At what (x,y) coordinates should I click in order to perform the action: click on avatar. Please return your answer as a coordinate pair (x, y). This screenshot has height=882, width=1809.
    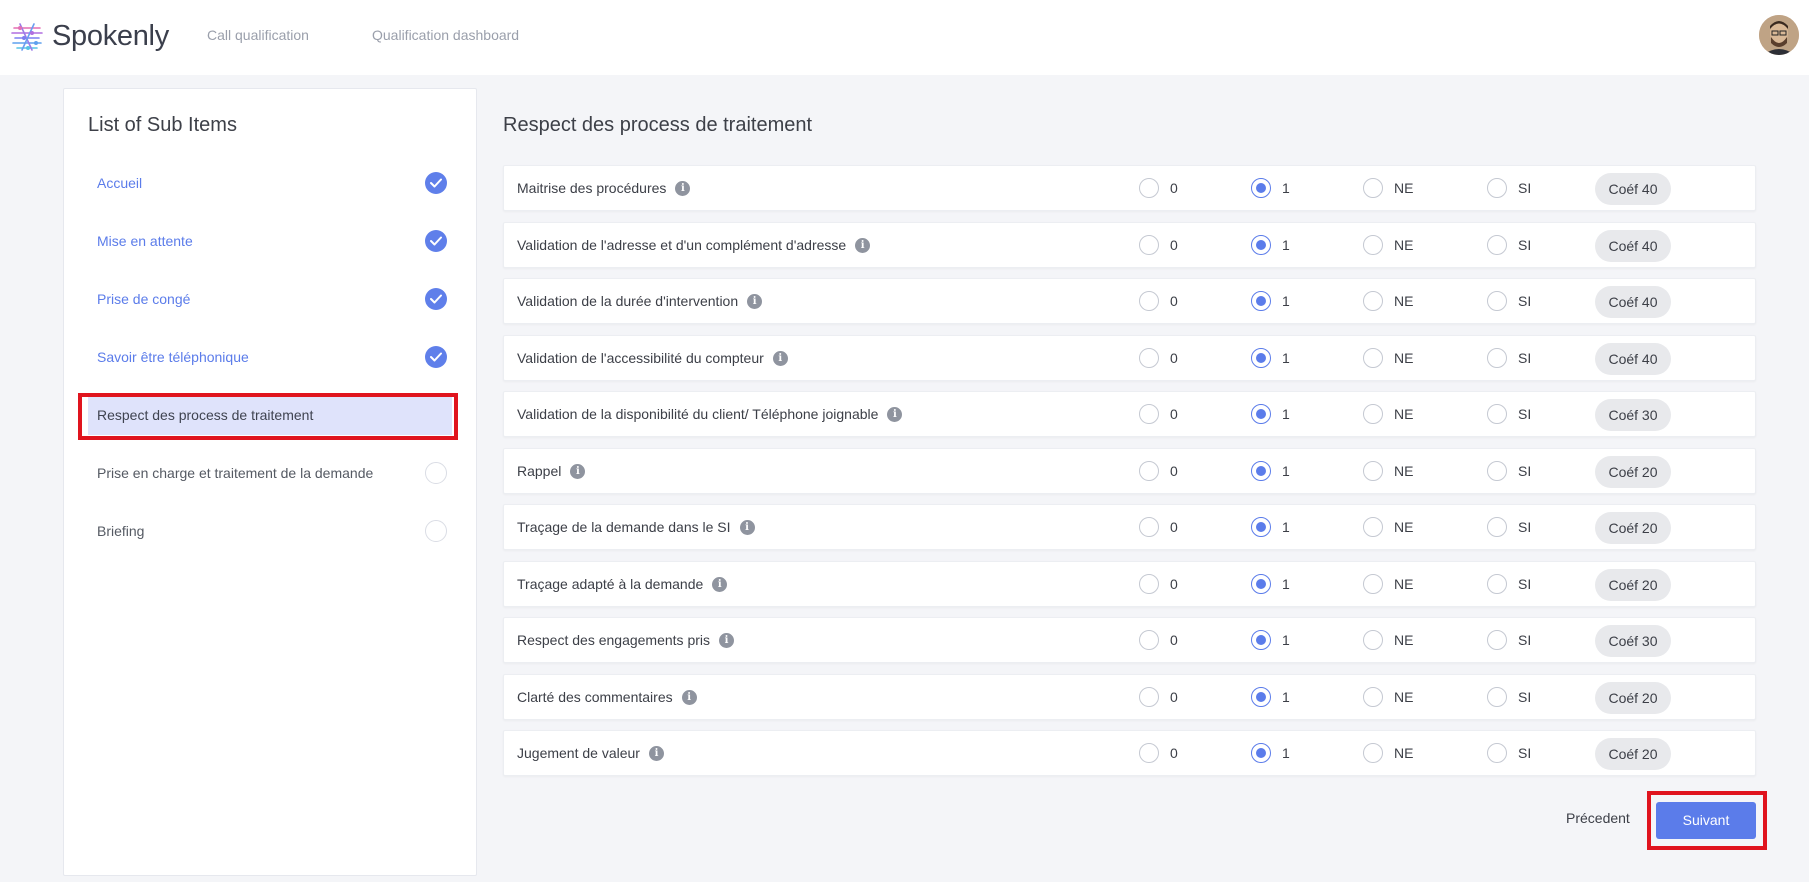
    Looking at the image, I should click on (1779, 35).